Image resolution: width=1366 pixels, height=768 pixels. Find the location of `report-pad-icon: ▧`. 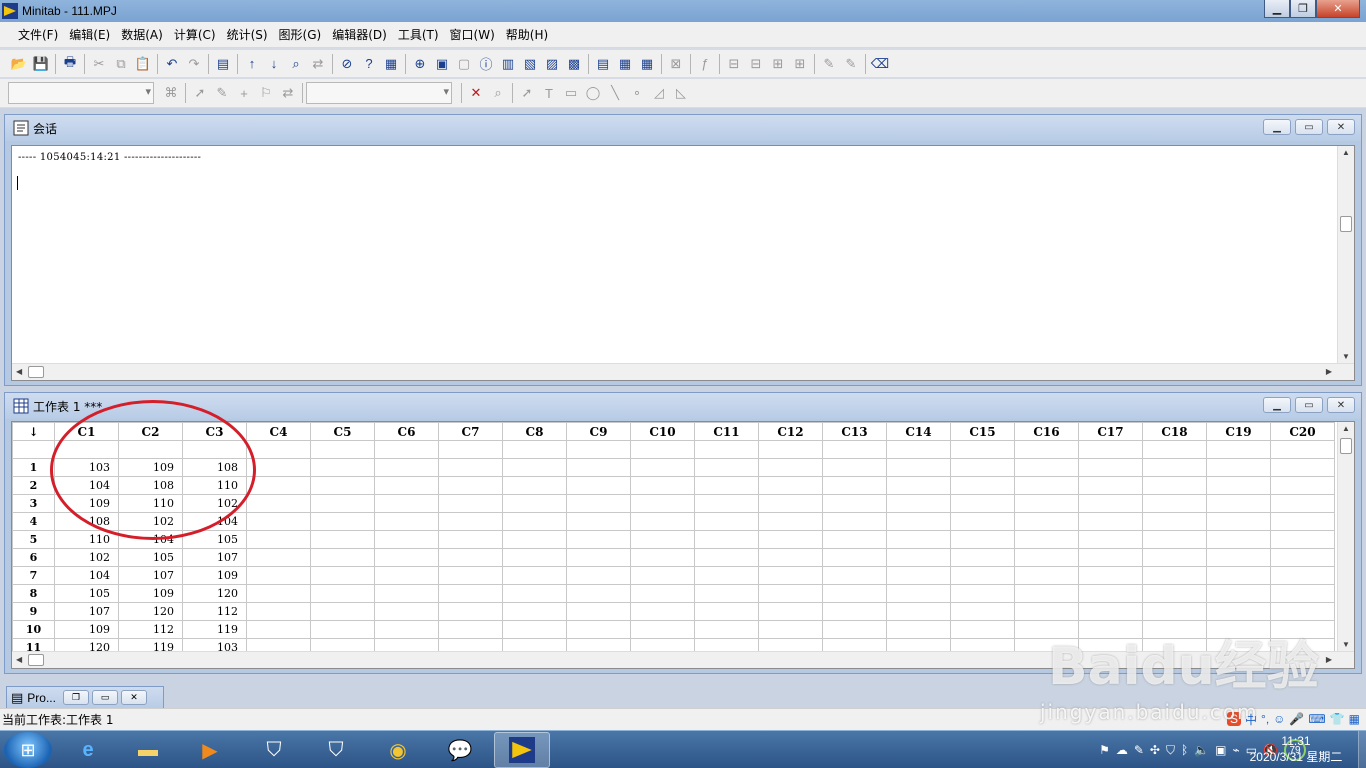

report-pad-icon: ▧ is located at coordinates (530, 64).